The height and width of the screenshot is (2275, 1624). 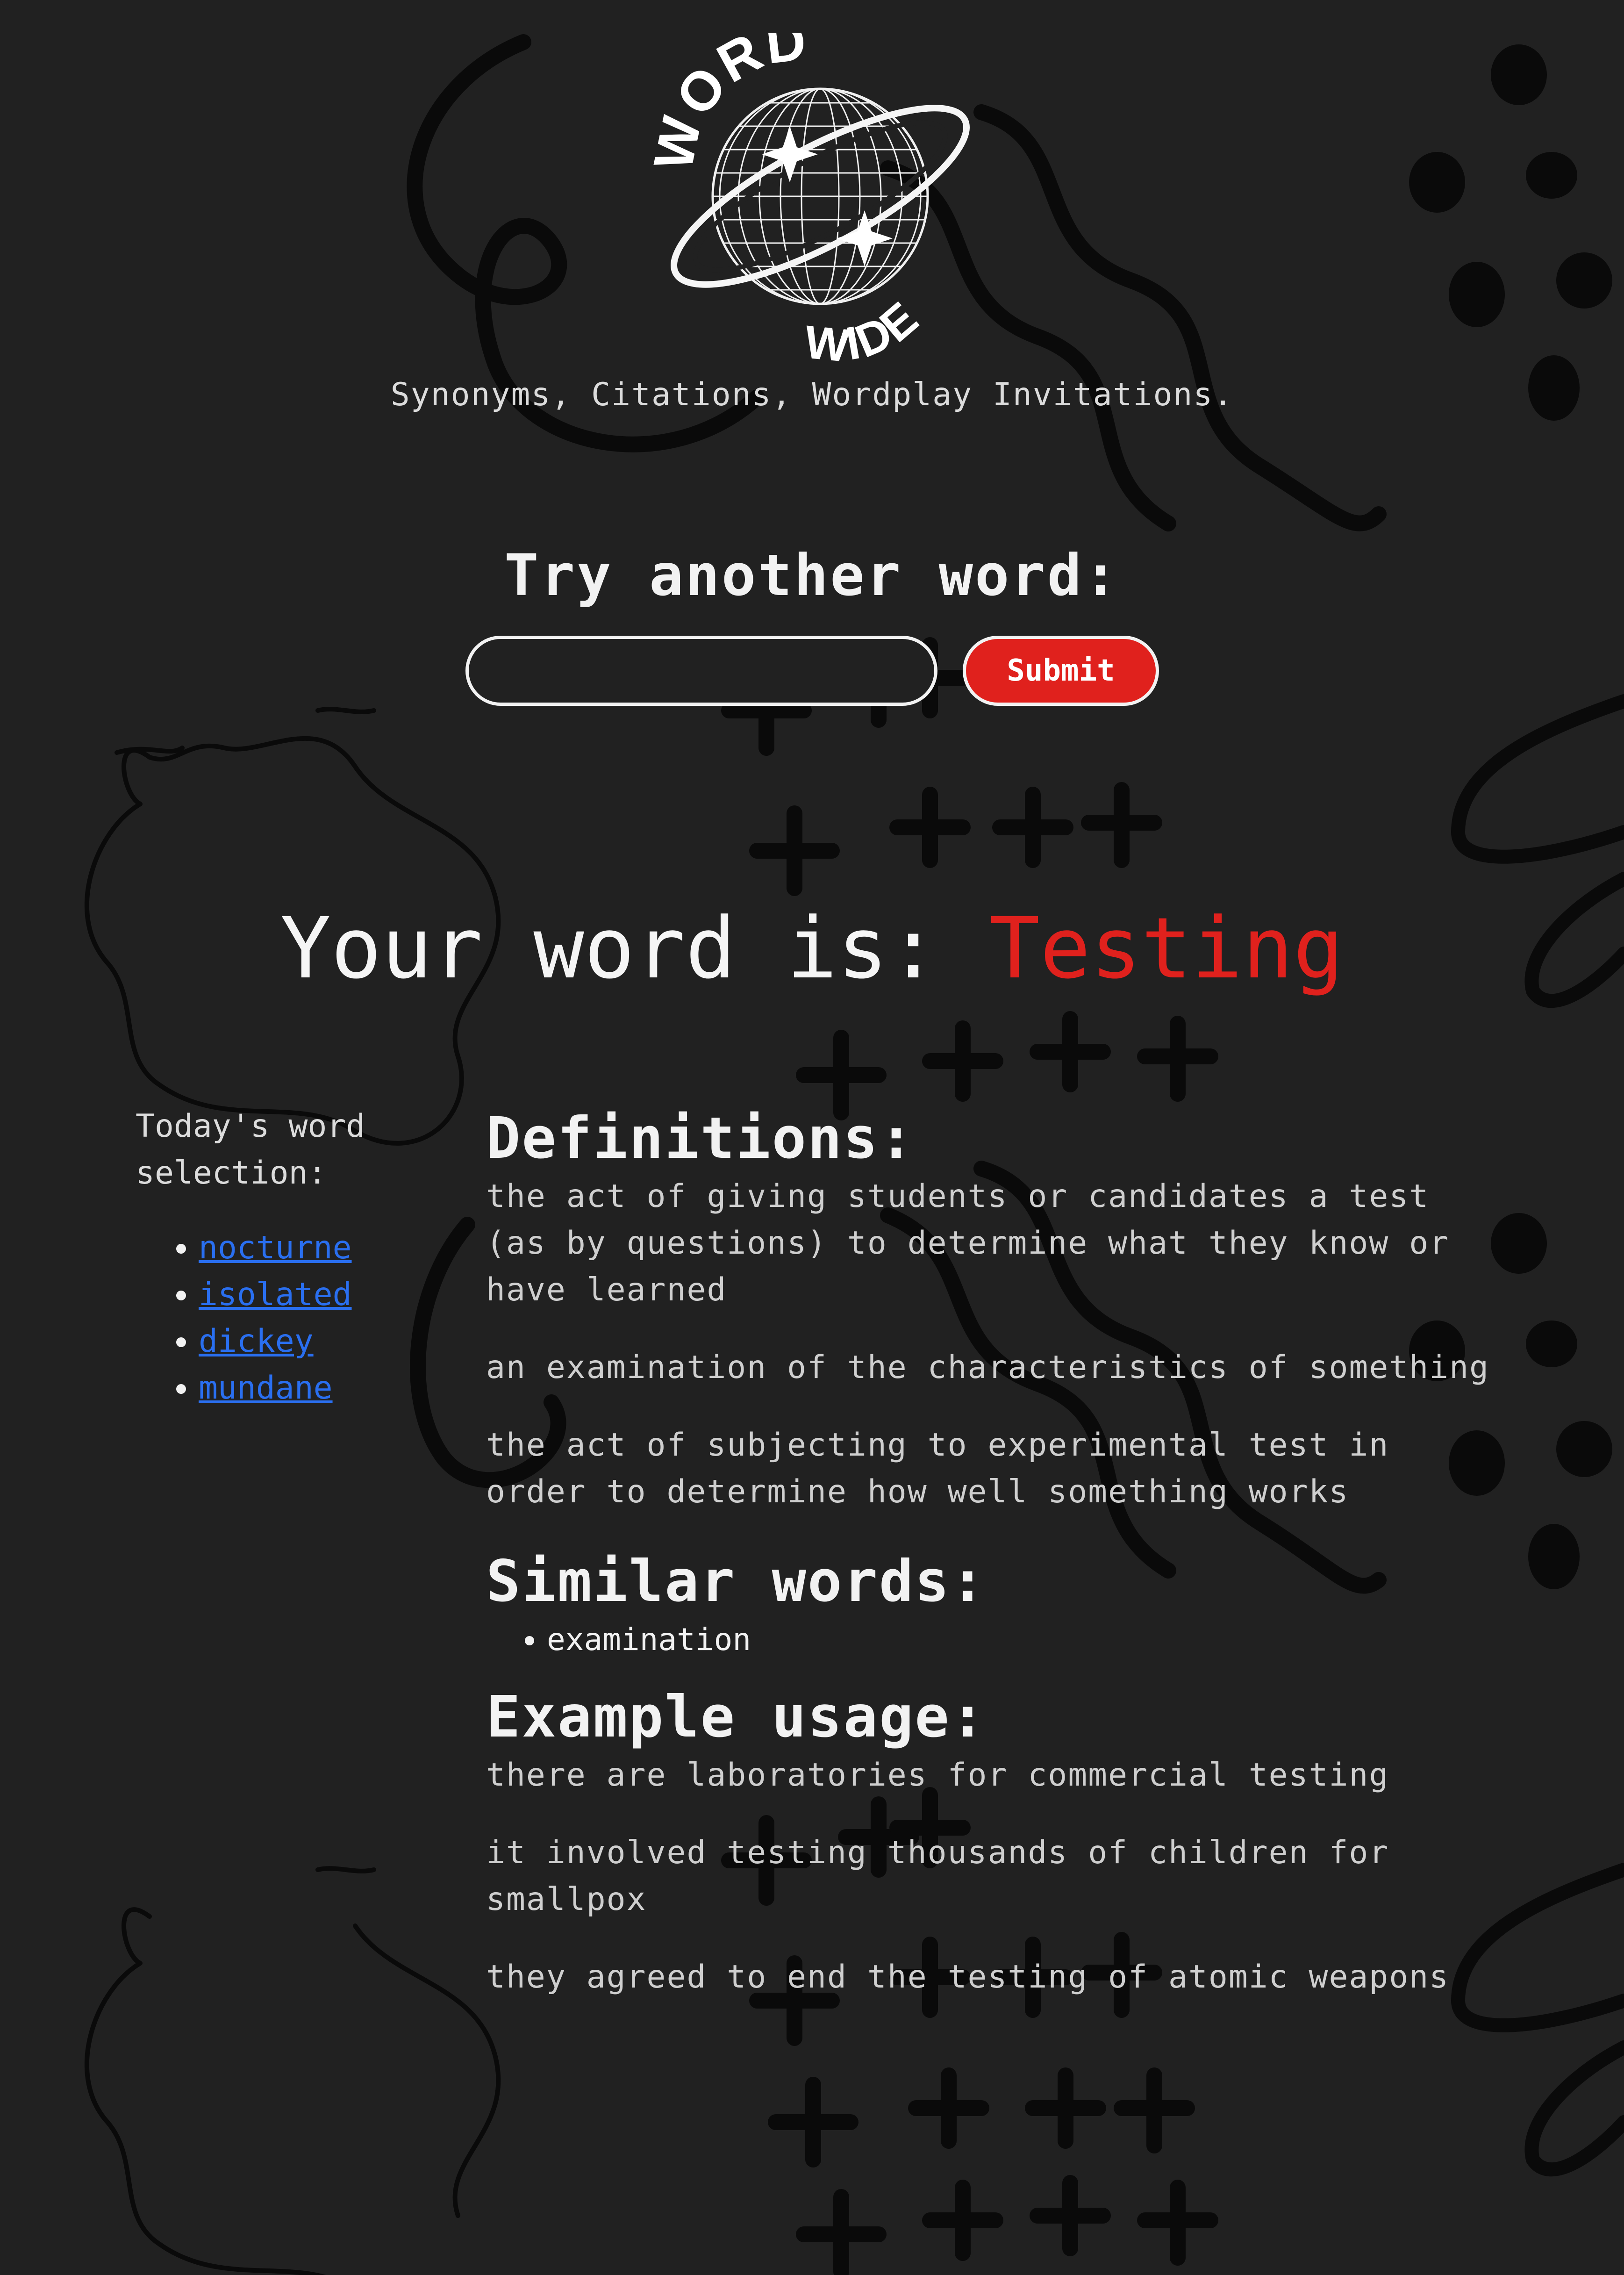 What do you see at coordinates (250, 1149) in the screenshot?
I see `sidebar-title: Today's word selection:` at bounding box center [250, 1149].